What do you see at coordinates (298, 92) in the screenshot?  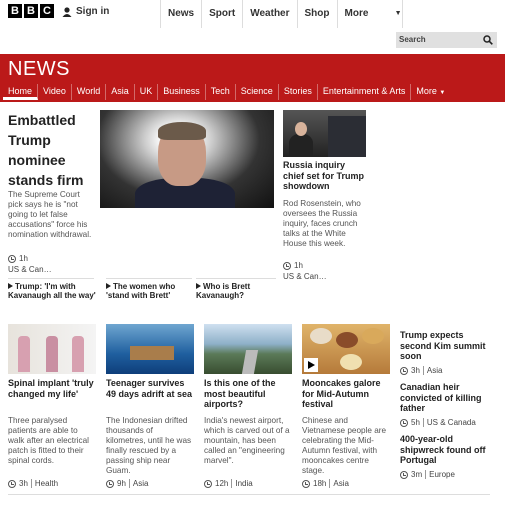 I see `news-nav-stories: Stories` at bounding box center [298, 92].